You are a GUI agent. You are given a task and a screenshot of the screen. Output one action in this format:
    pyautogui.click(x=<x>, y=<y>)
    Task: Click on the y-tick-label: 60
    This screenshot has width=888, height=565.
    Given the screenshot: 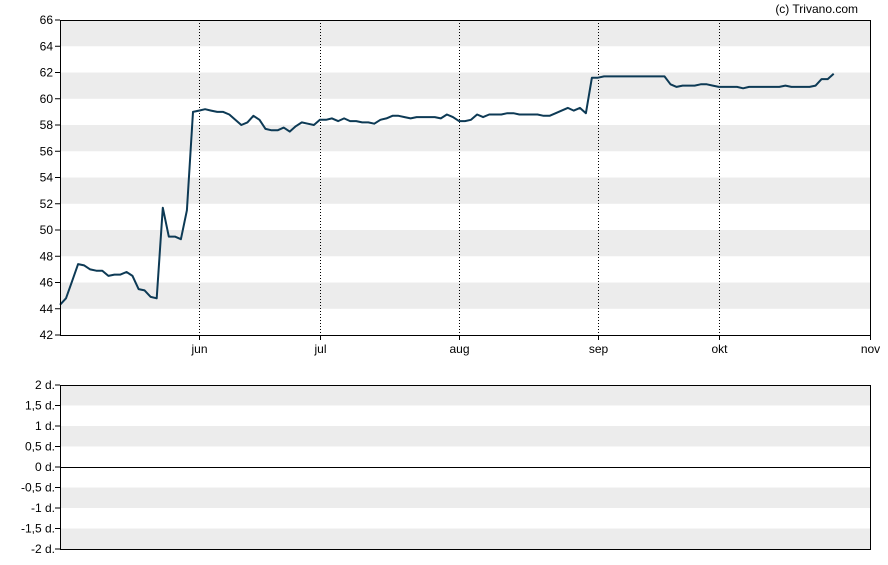 What is the action you would take?
    pyautogui.click(x=47, y=99)
    